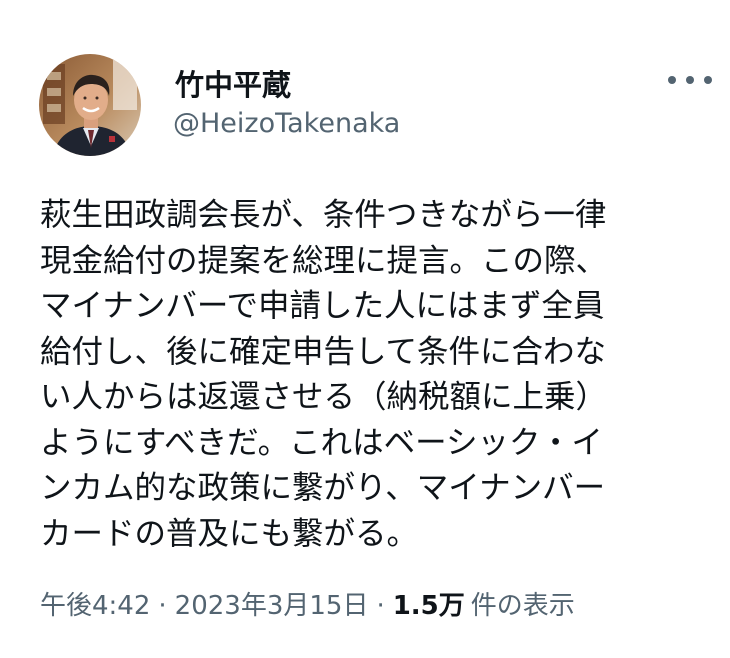  What do you see at coordinates (323, 488) in the screenshot?
I see `tweet-text-line: ンカム的な政策に繋がり、マイナンバー` at bounding box center [323, 488].